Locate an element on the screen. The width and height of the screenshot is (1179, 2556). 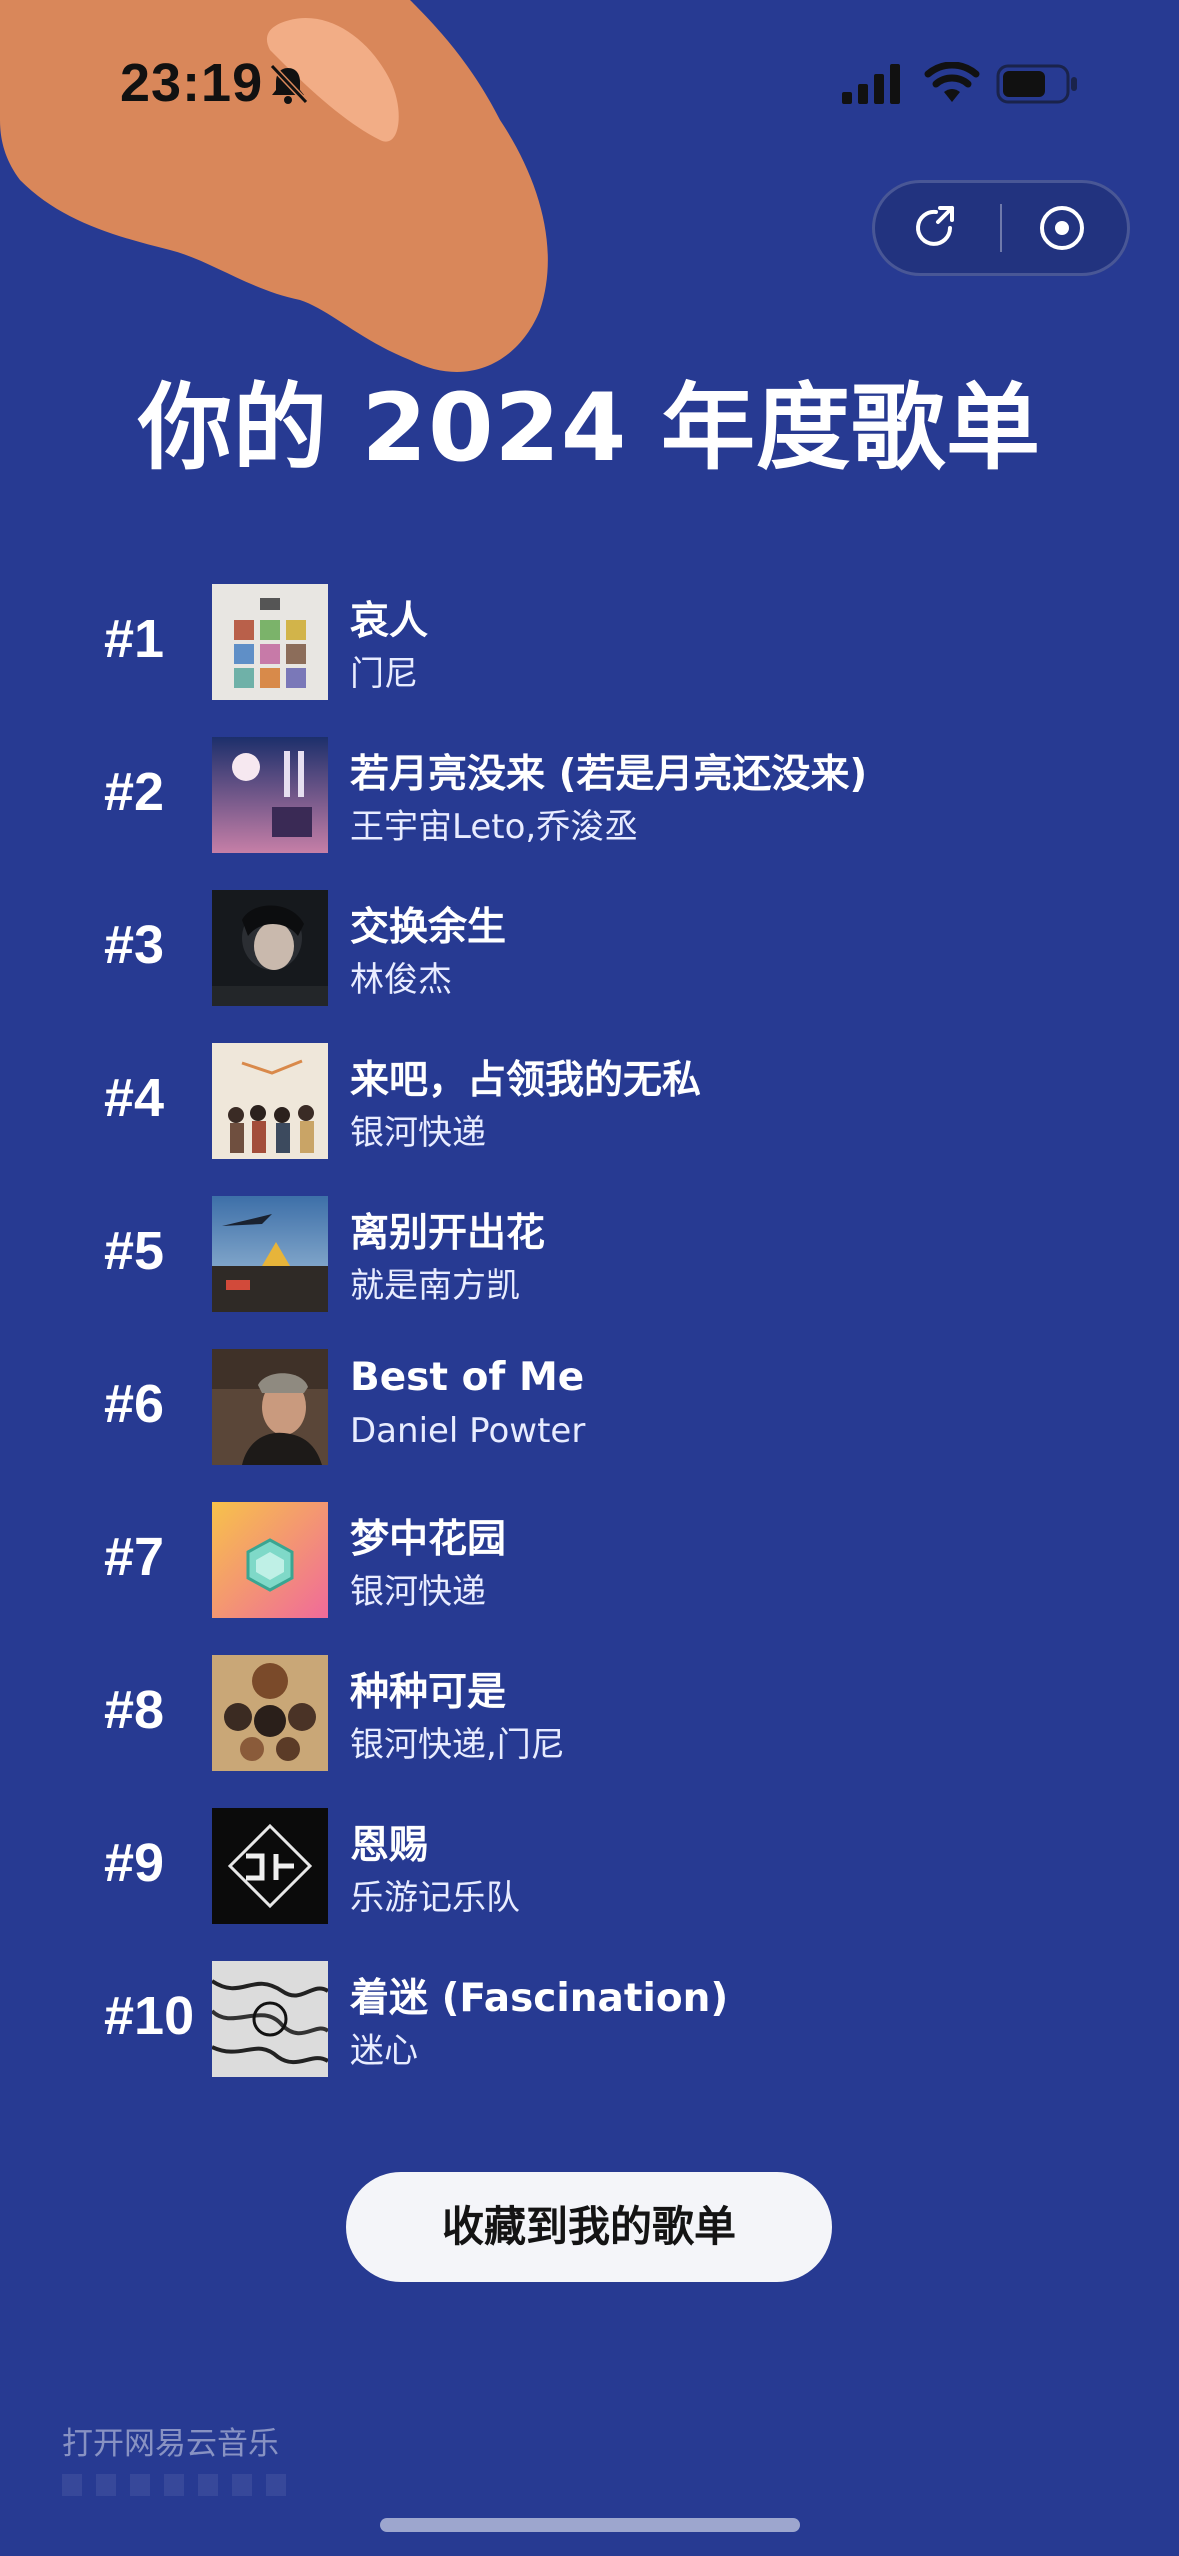
open-app-link: 打开网易云音乐 is located at coordinates (170, 2440).